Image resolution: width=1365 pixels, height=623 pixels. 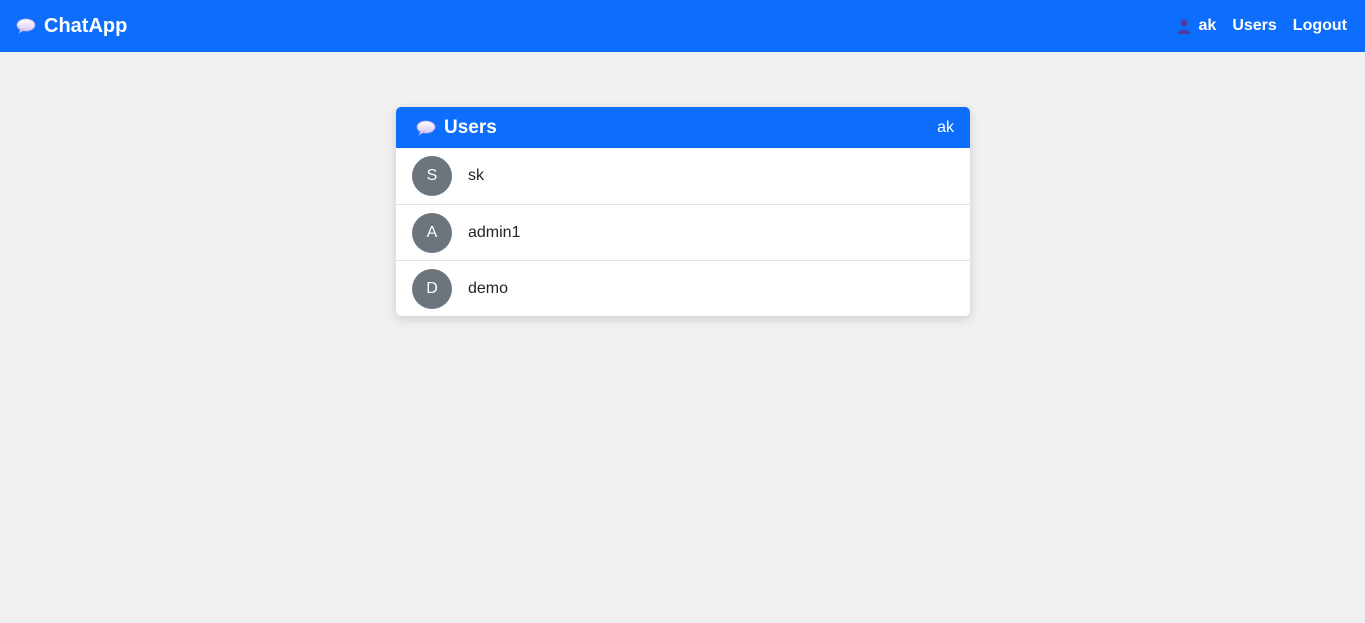 I want to click on users-card-title-label: Users, so click(x=470, y=127).